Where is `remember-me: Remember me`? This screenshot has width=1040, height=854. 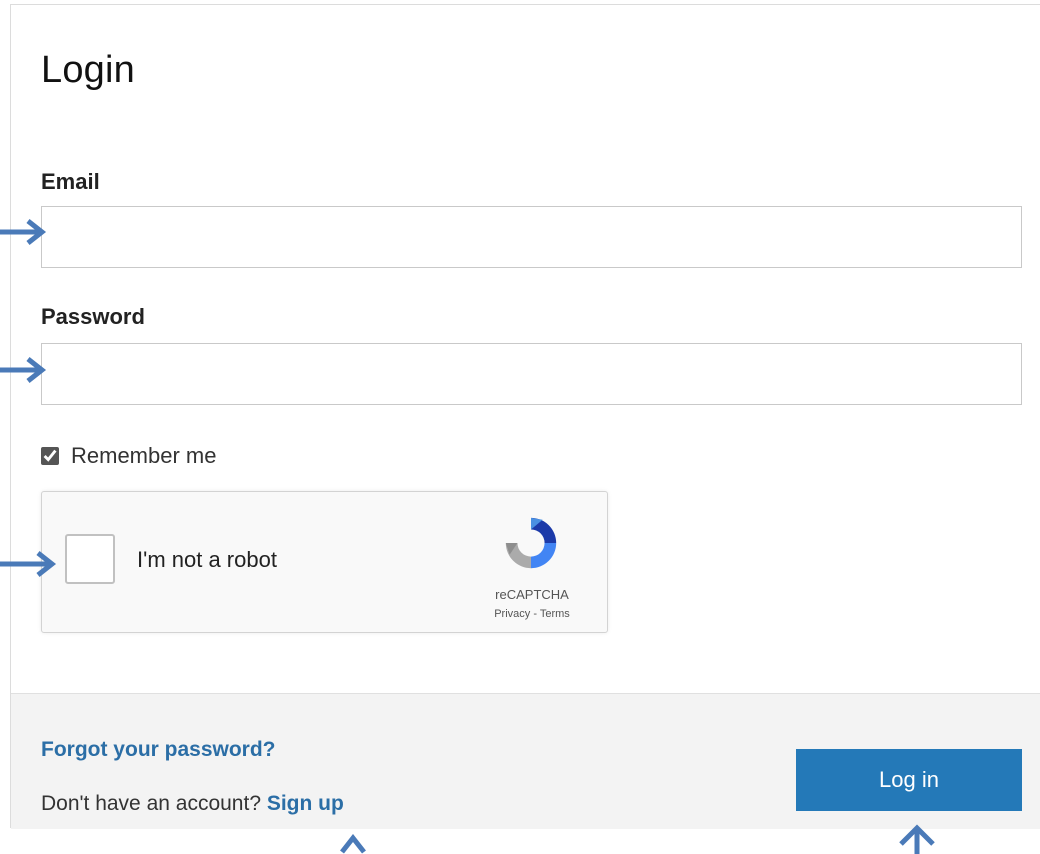 remember-me: Remember me is located at coordinates (128, 456).